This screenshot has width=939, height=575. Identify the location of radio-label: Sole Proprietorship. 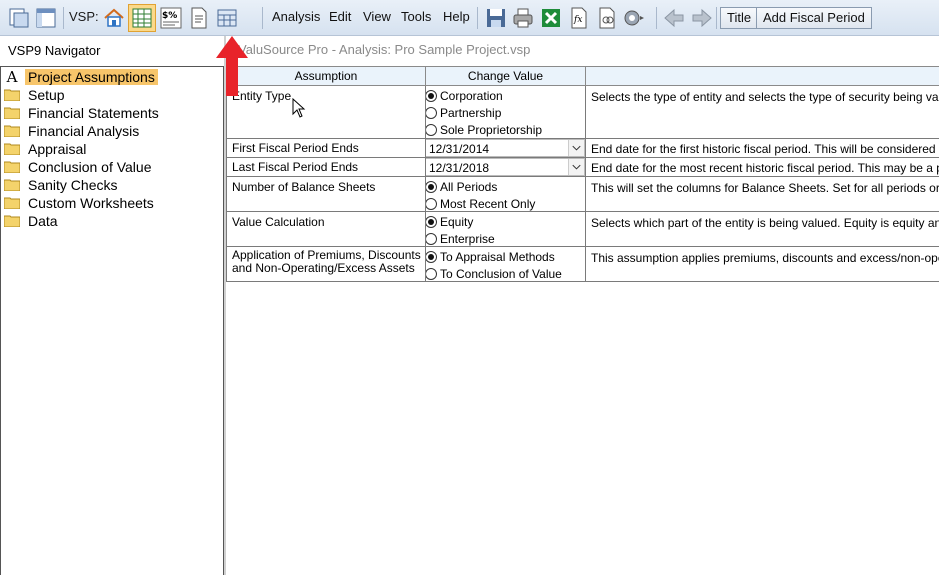
(491, 129).